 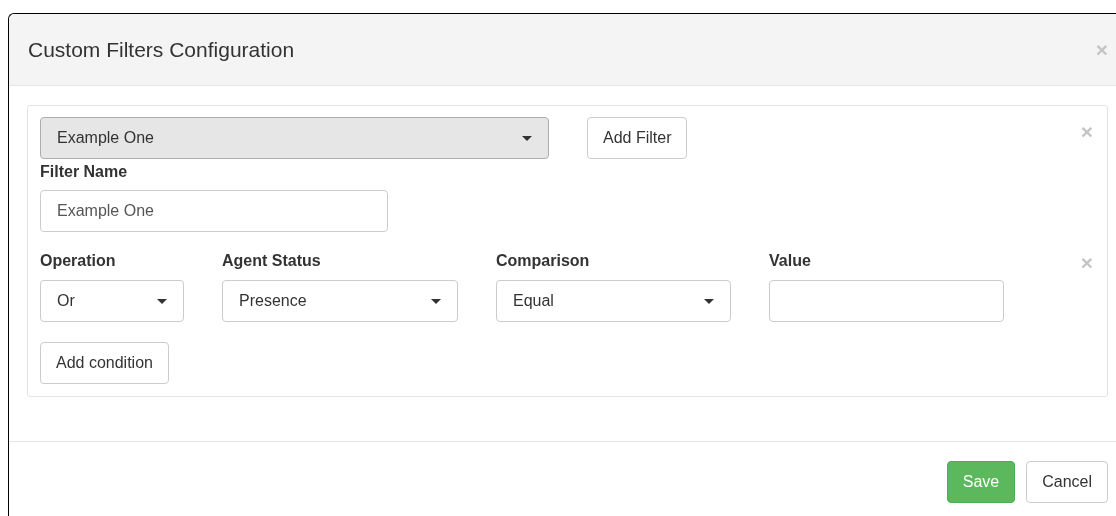 I want to click on add-filter-button: Add Filter, so click(x=637, y=138).